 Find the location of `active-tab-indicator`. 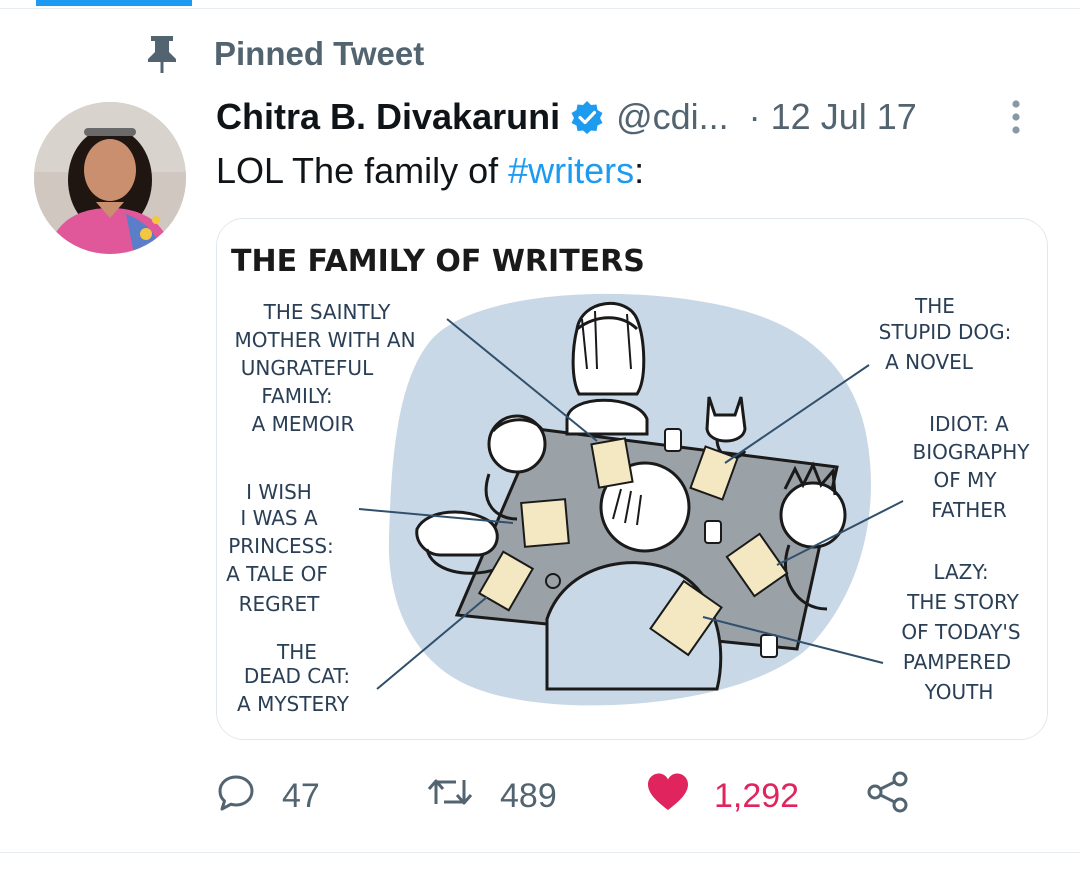

active-tab-indicator is located at coordinates (114, 3).